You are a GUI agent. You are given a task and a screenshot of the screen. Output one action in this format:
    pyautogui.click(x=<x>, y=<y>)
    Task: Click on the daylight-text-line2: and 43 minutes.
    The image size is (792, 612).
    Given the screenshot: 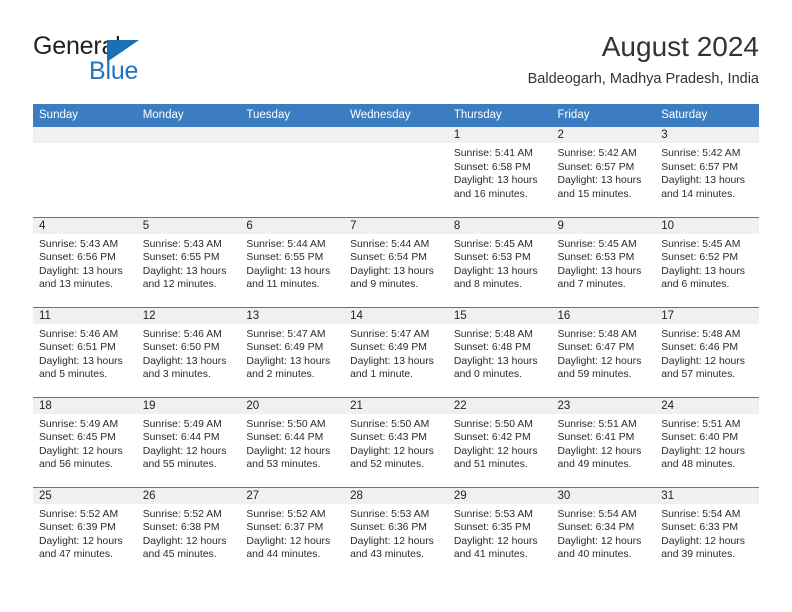 What is the action you would take?
    pyautogui.click(x=387, y=555)
    